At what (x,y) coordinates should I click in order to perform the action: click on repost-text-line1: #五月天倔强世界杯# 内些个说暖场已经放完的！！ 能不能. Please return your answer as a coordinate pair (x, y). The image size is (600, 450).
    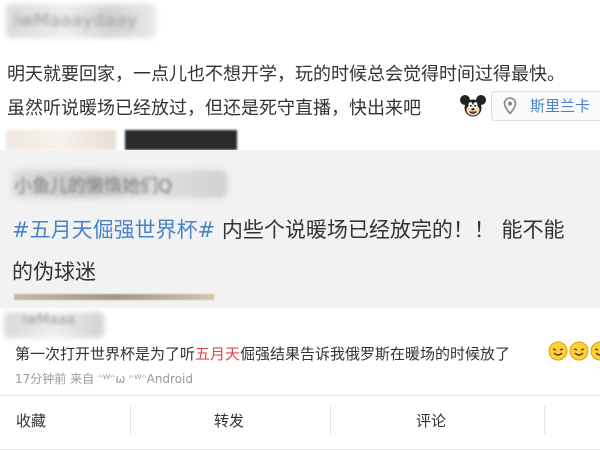
    Looking at the image, I should click on (288, 229).